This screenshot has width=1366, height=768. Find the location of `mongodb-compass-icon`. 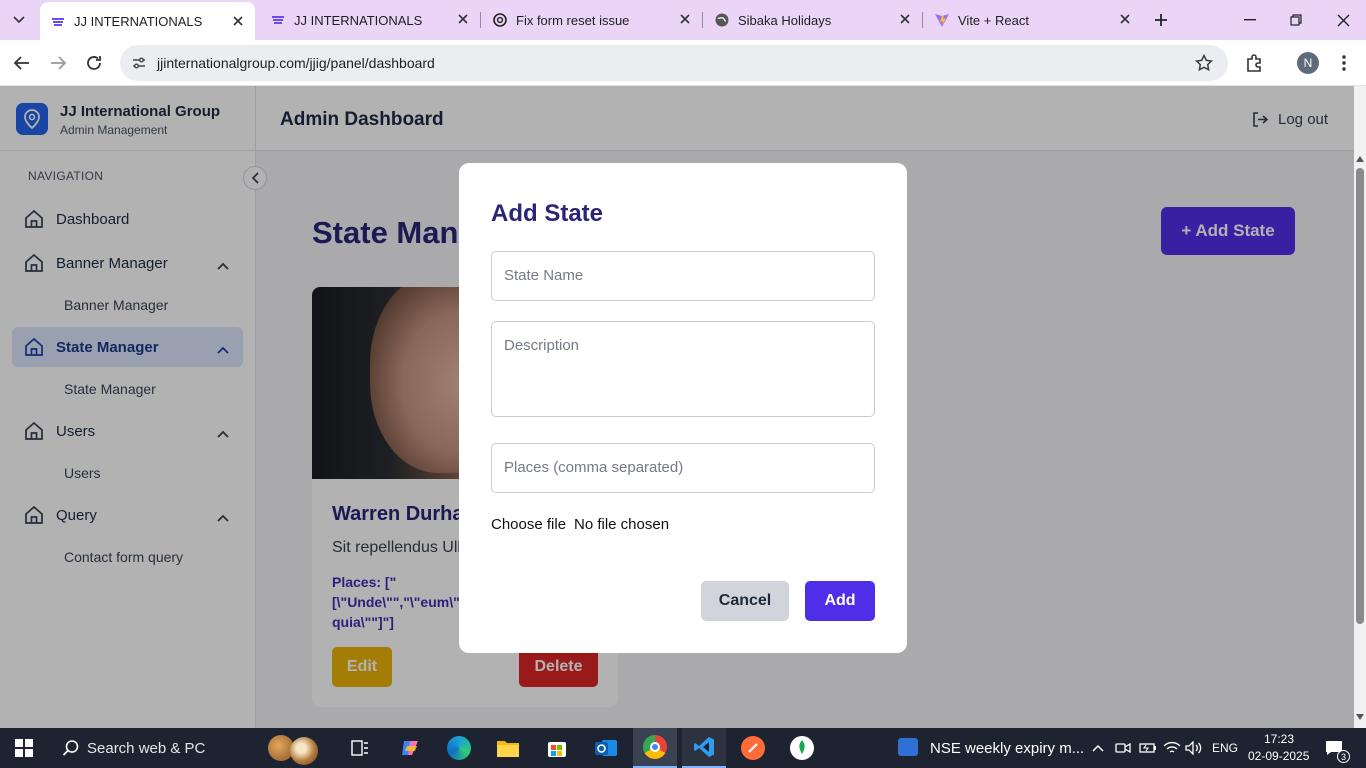

mongodb-compass-icon is located at coordinates (802, 748).